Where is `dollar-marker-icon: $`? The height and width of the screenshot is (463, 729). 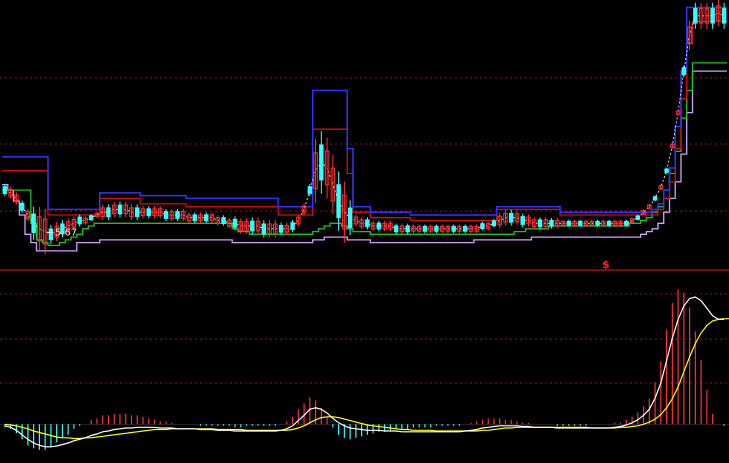
dollar-marker-icon: $ is located at coordinates (606, 264).